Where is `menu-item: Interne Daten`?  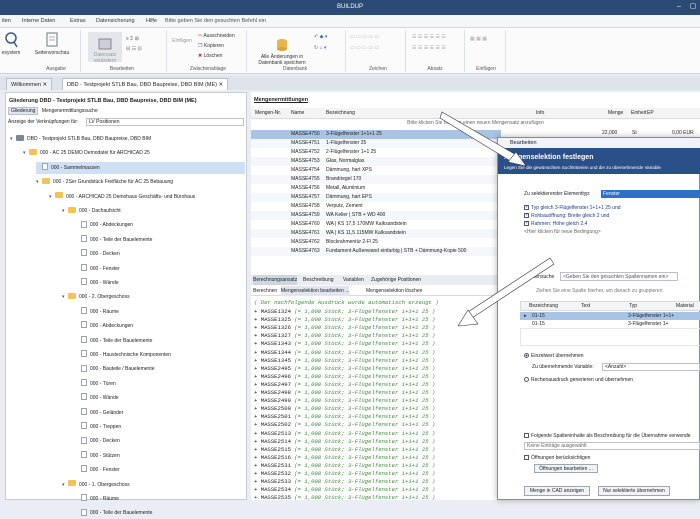
menu-item: Interne Daten is located at coordinates (38, 21).